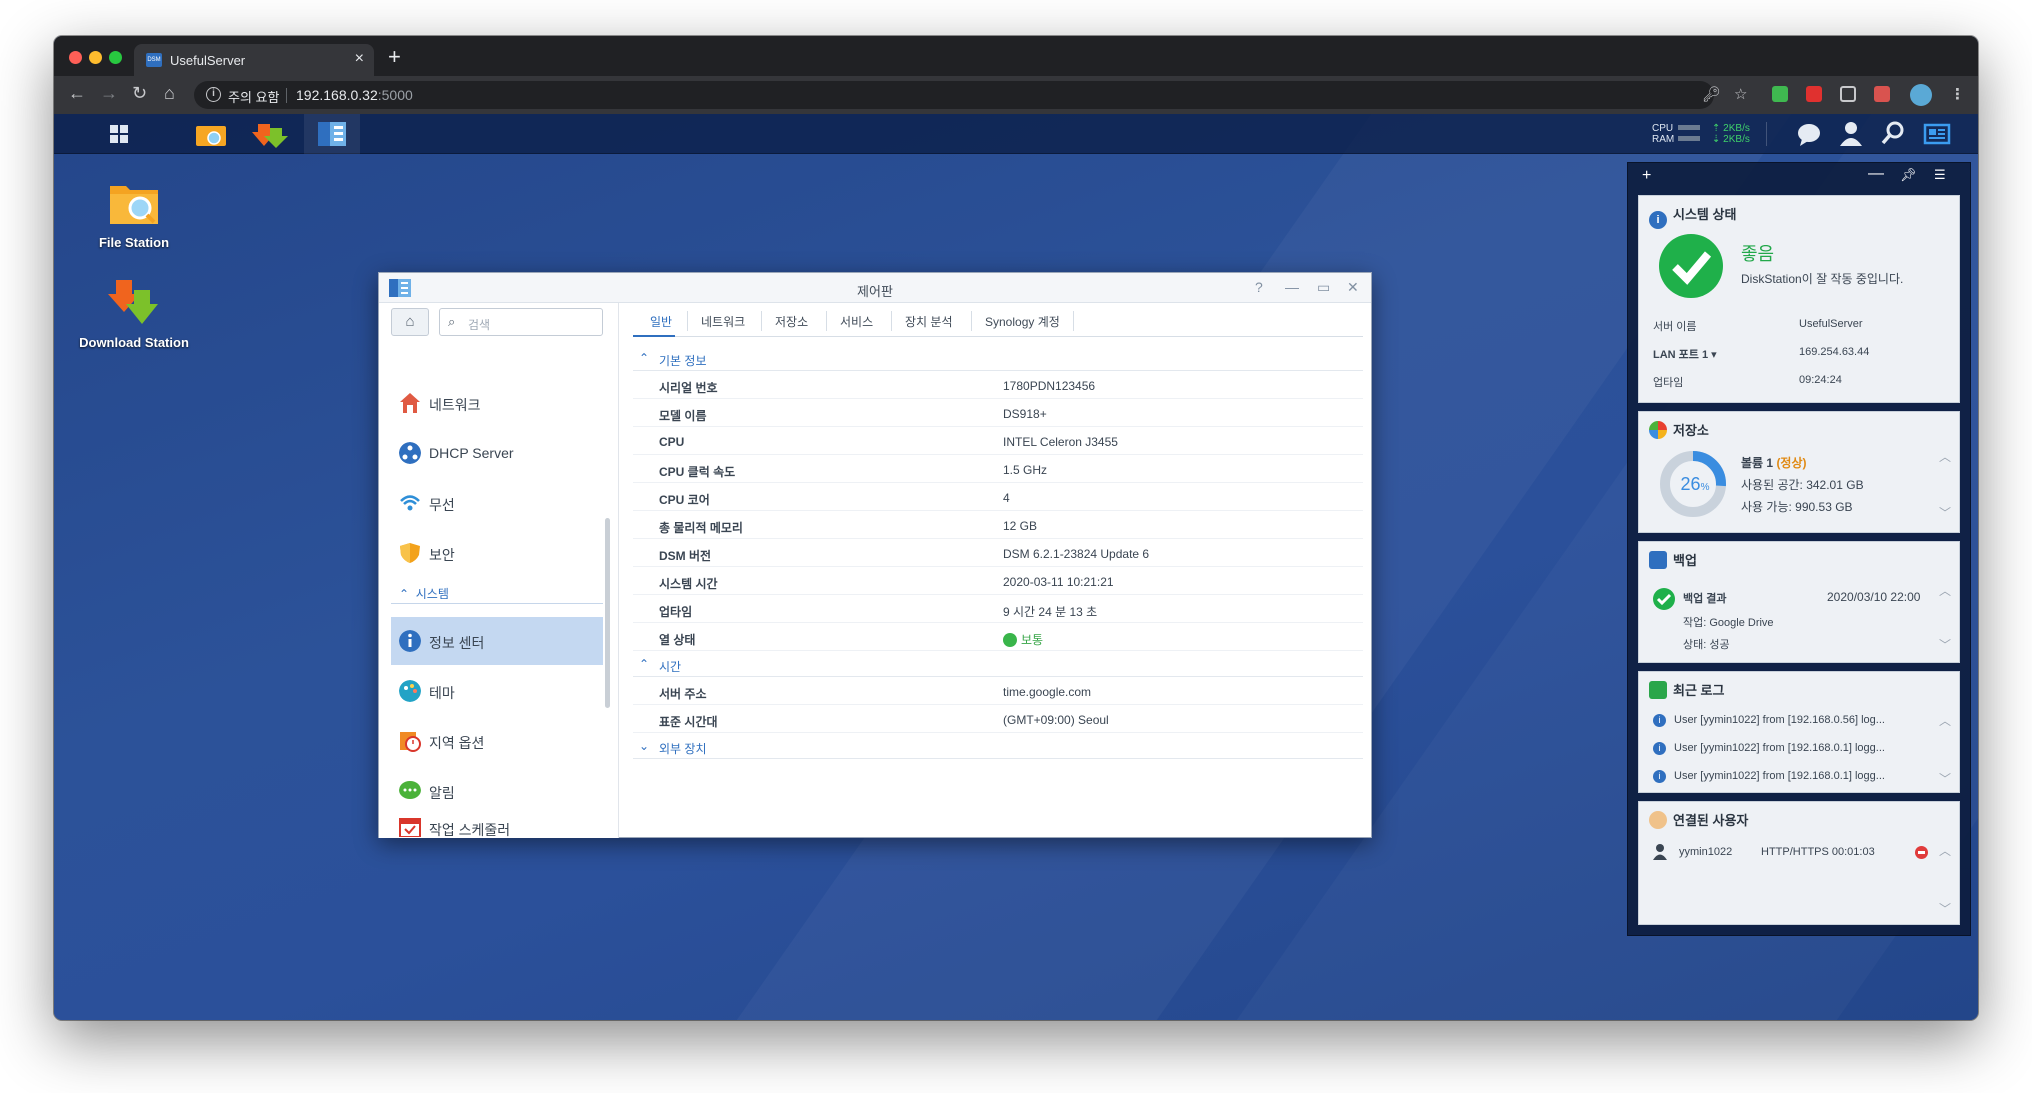 Image resolution: width=2032 pixels, height=1093 pixels. I want to click on hand-extension-icon, so click(1848, 94).